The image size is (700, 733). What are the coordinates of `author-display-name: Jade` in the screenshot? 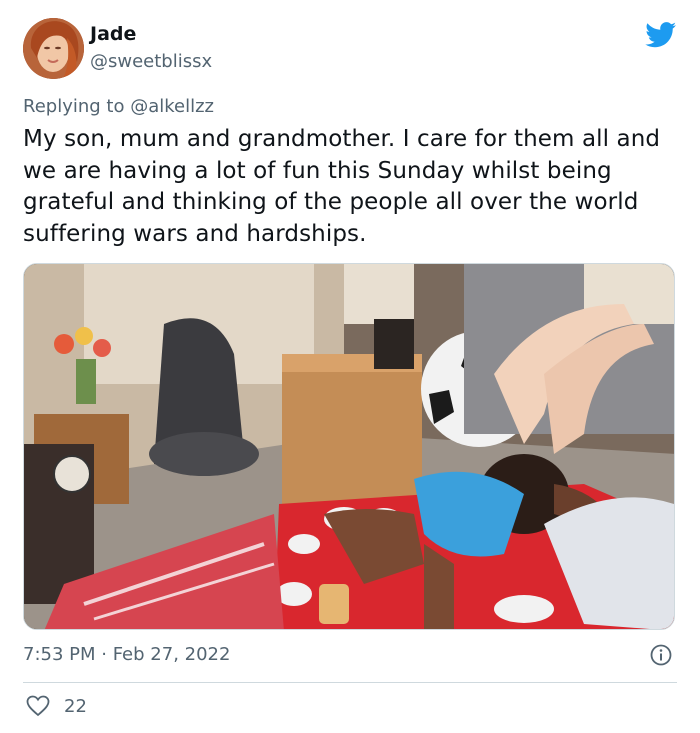 It's located at (113, 34).